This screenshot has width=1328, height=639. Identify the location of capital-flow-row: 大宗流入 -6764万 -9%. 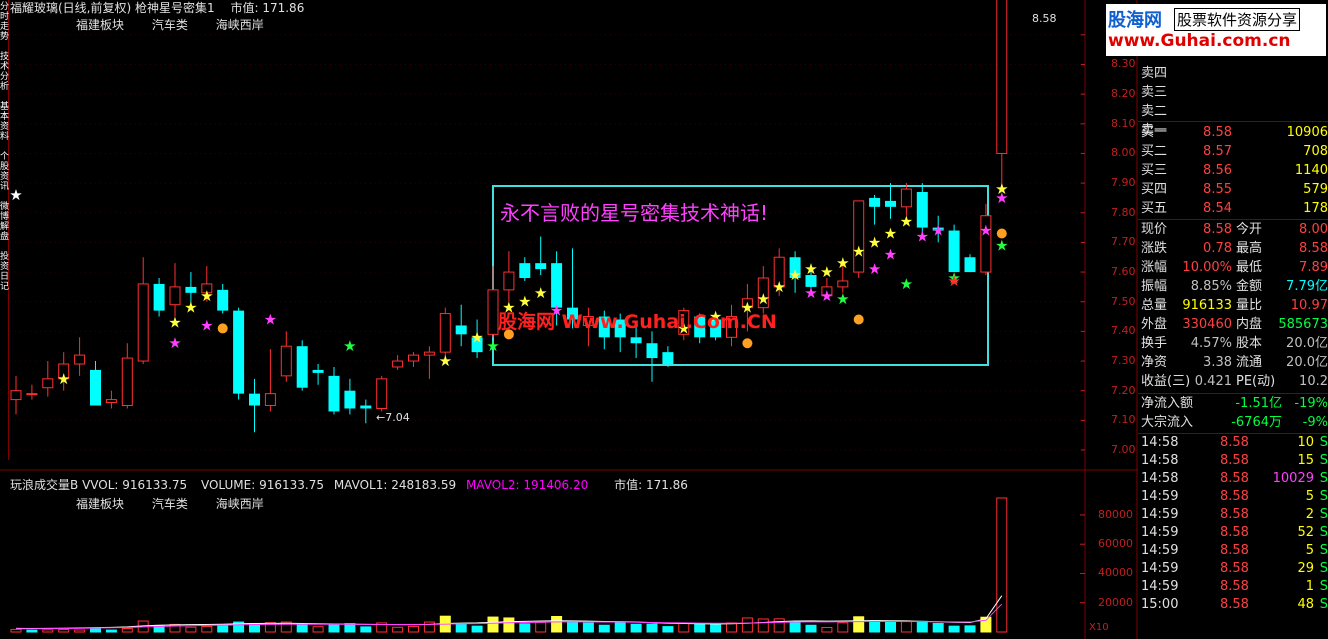
(1233, 423).